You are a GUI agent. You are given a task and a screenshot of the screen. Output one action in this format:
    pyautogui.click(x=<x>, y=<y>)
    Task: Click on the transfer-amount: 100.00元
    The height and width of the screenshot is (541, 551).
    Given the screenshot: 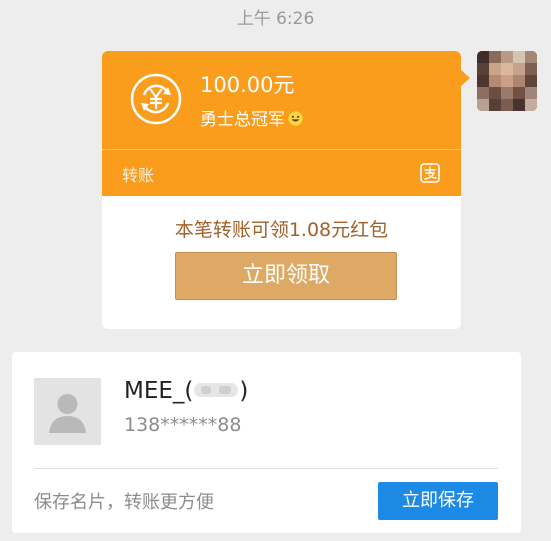 What is the action you would take?
    pyautogui.click(x=247, y=85)
    